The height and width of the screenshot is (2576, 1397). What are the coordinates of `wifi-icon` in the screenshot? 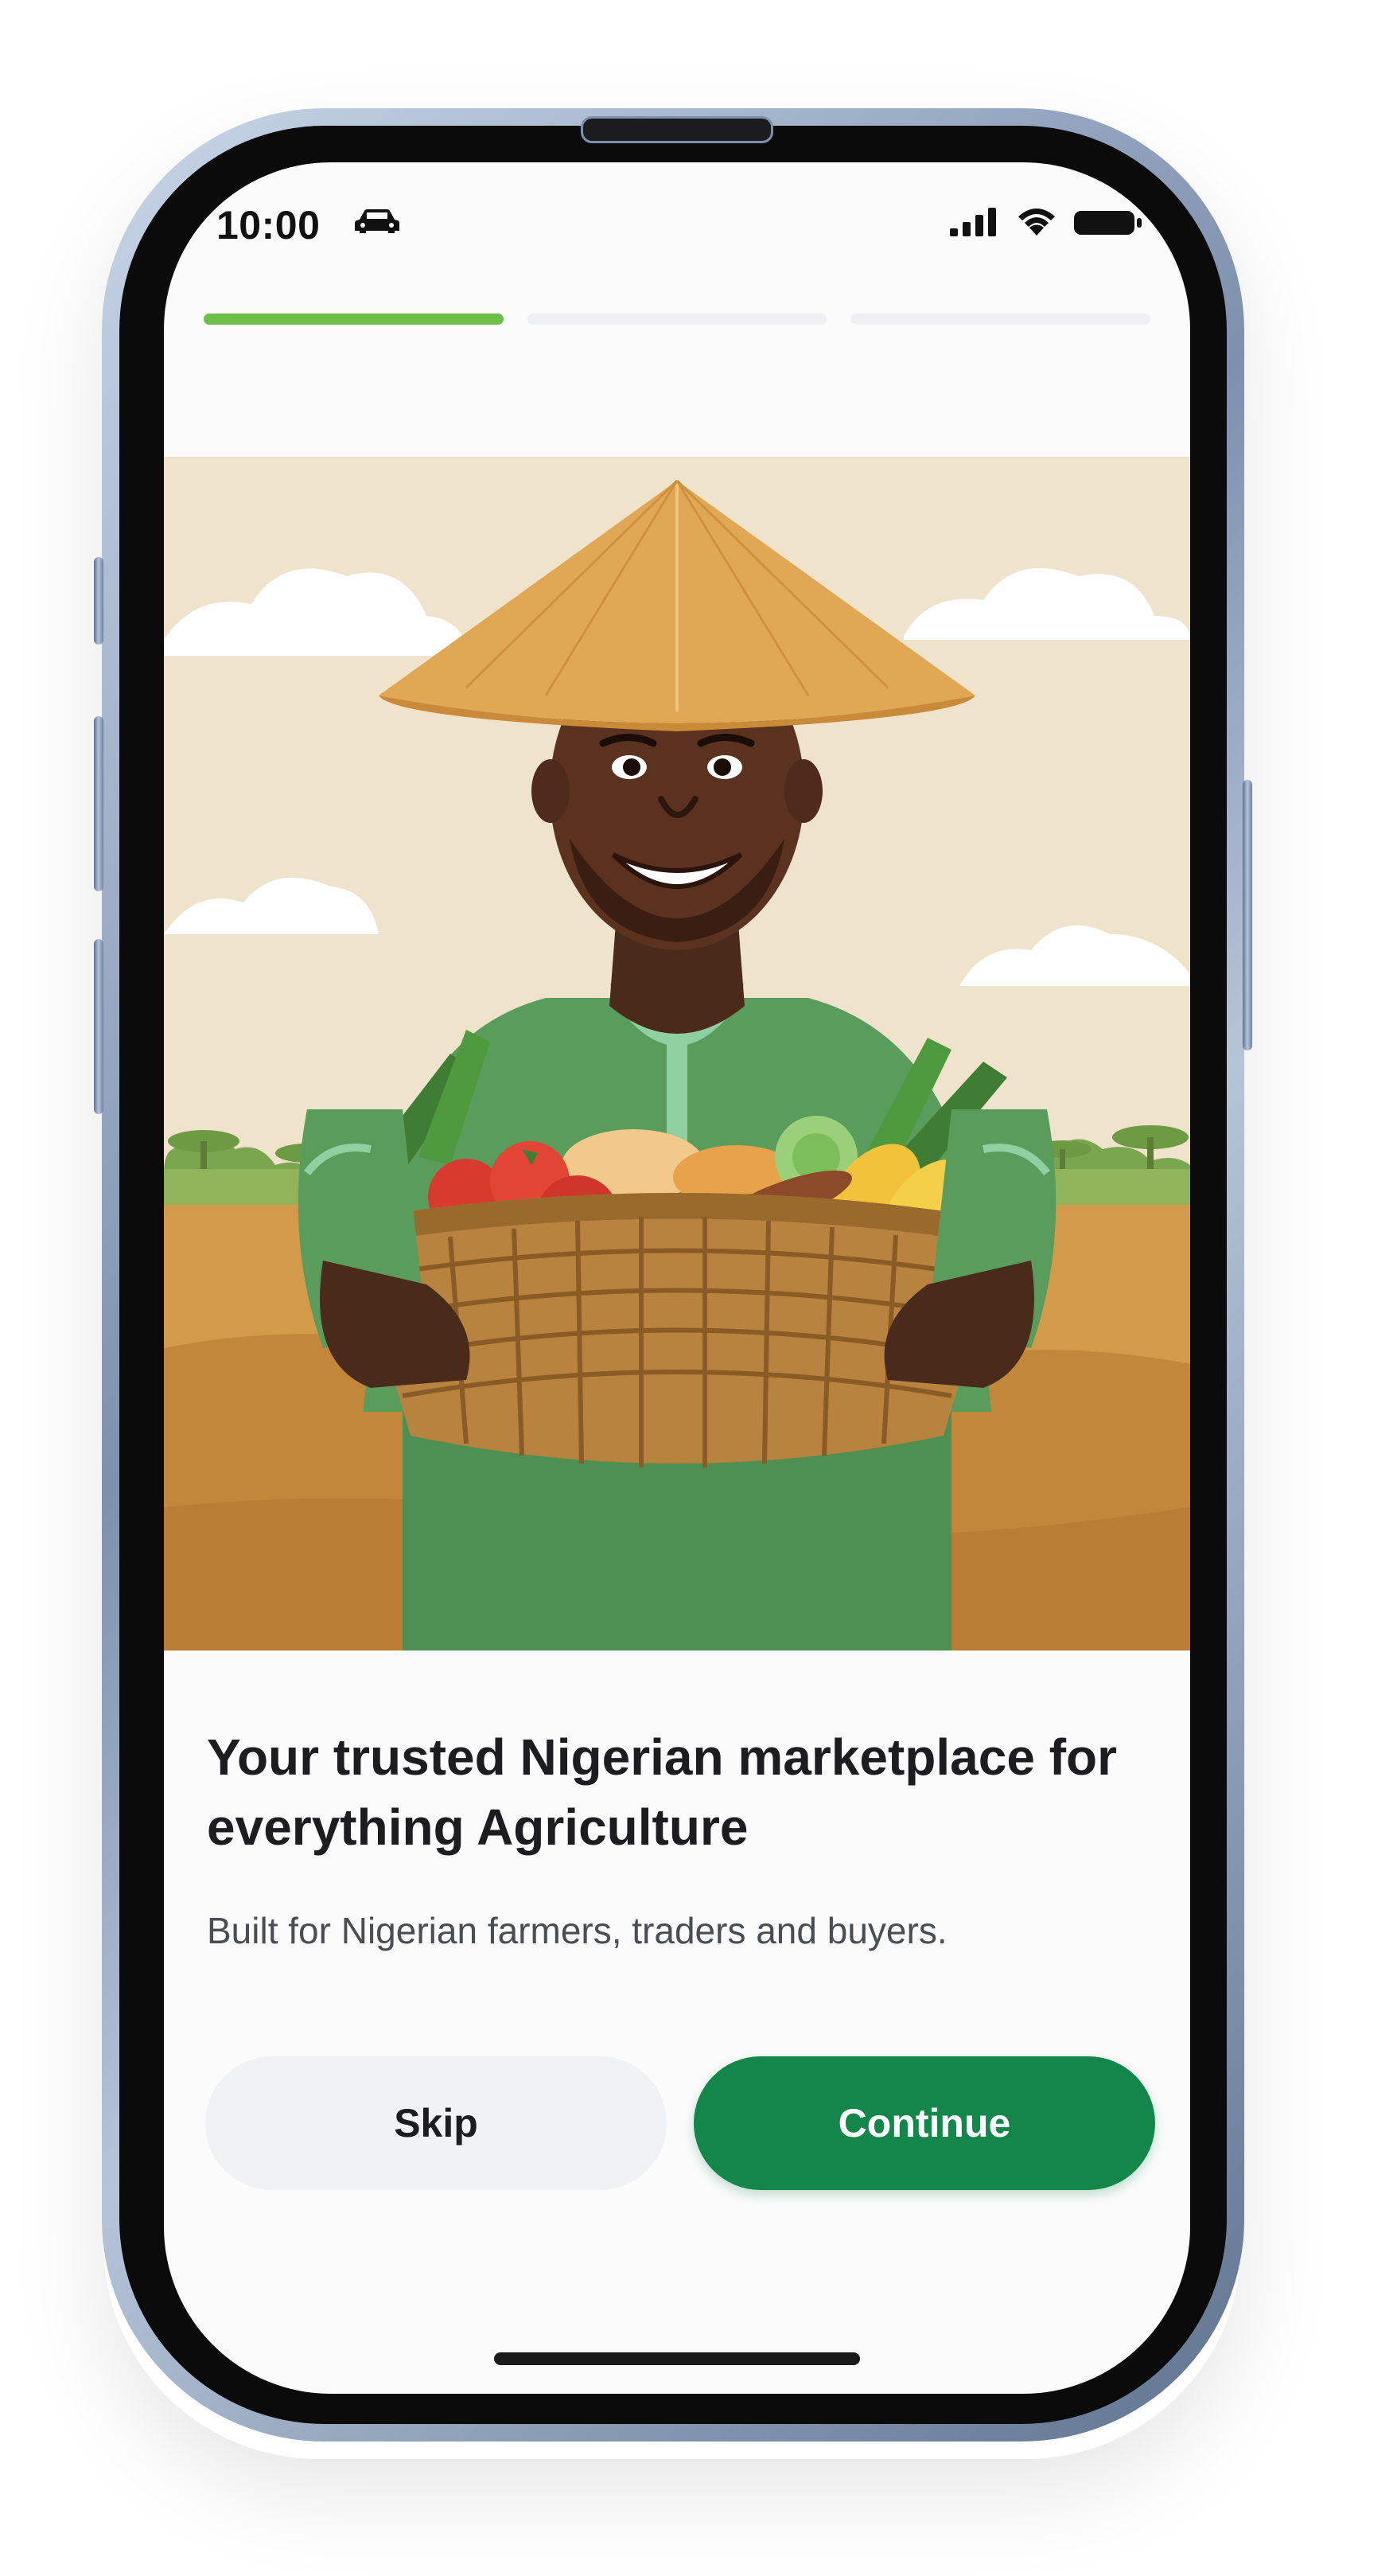 It's located at (1036, 222).